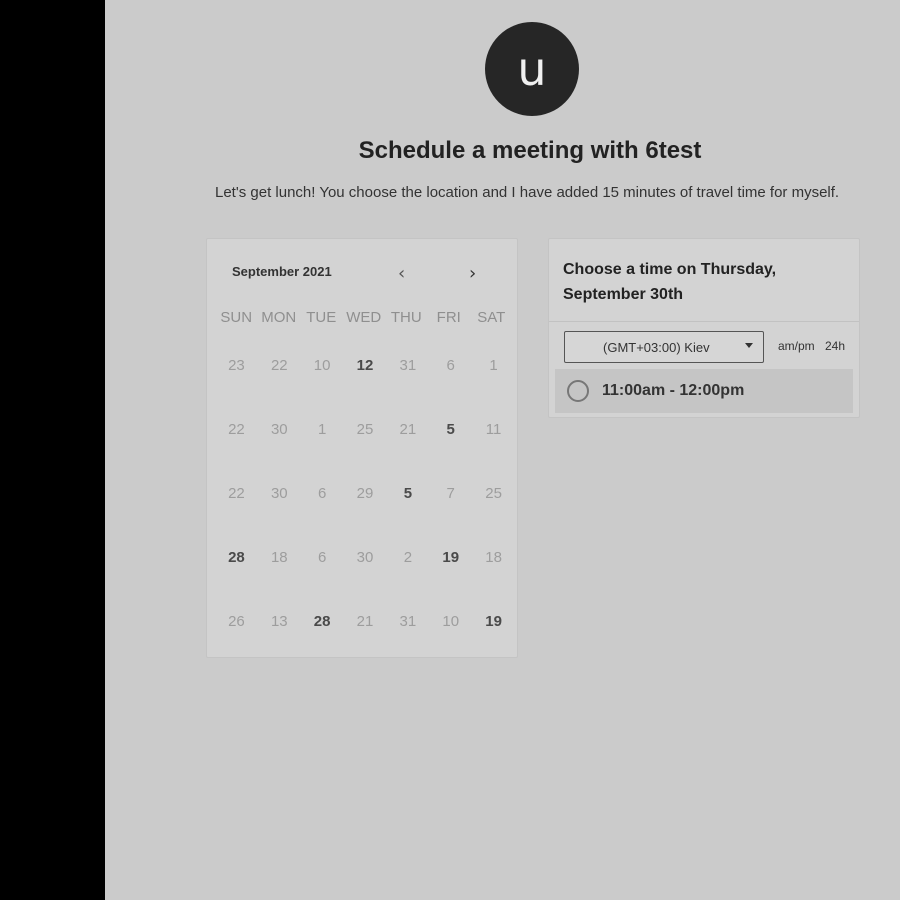 This screenshot has height=900, width=900. Describe the element at coordinates (401, 273) in the screenshot. I see `chevron-left-icon: ‹` at that location.